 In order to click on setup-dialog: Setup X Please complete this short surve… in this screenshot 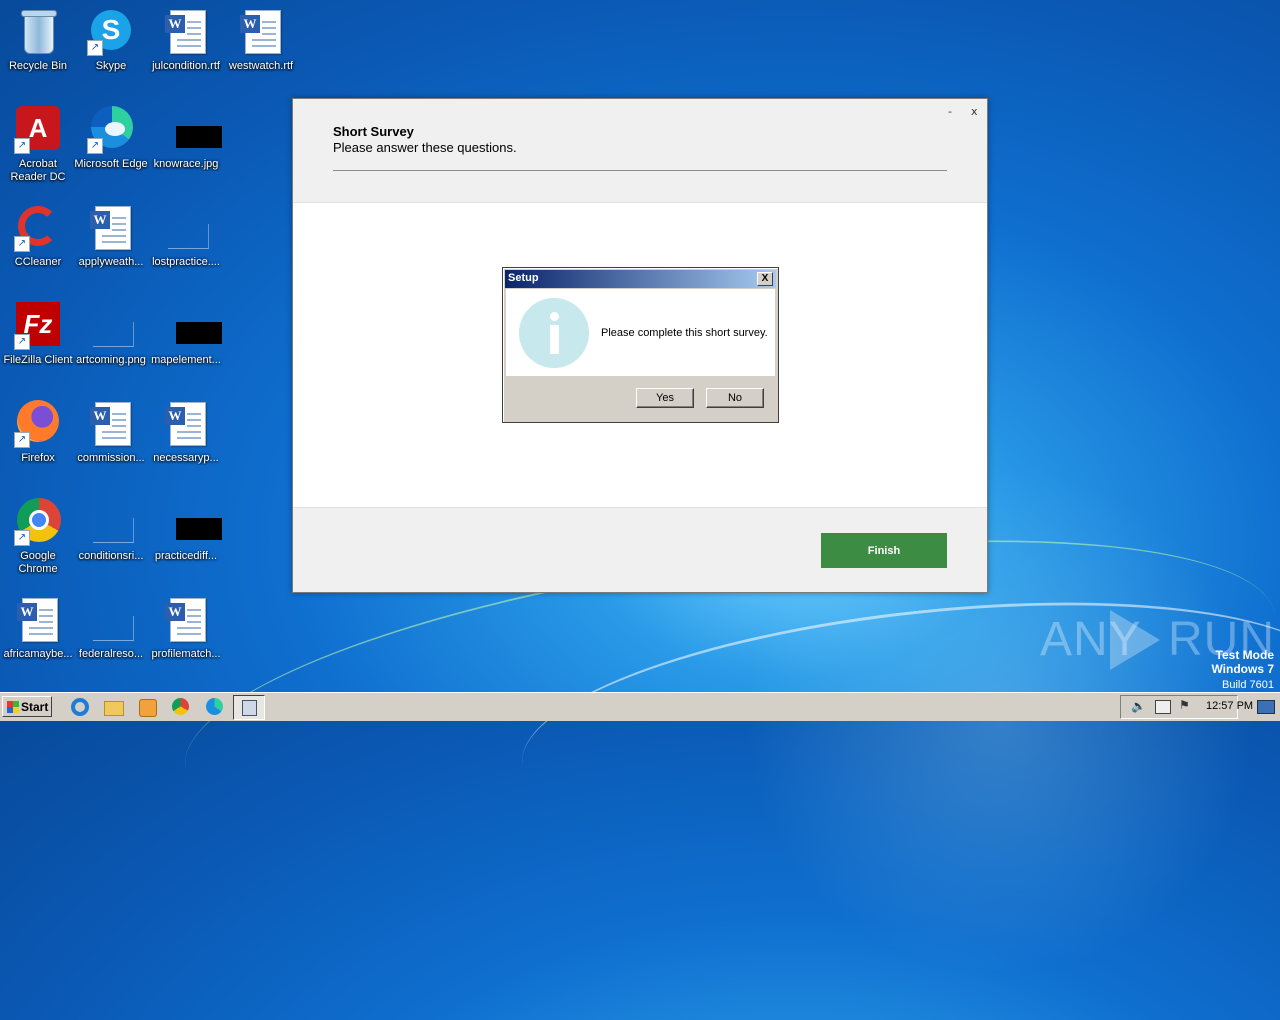, I will do `click(640, 345)`.